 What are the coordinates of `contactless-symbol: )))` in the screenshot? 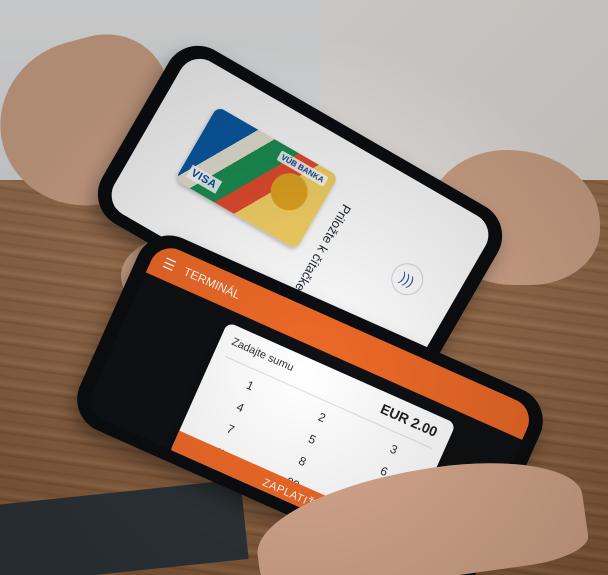 It's located at (407, 279).